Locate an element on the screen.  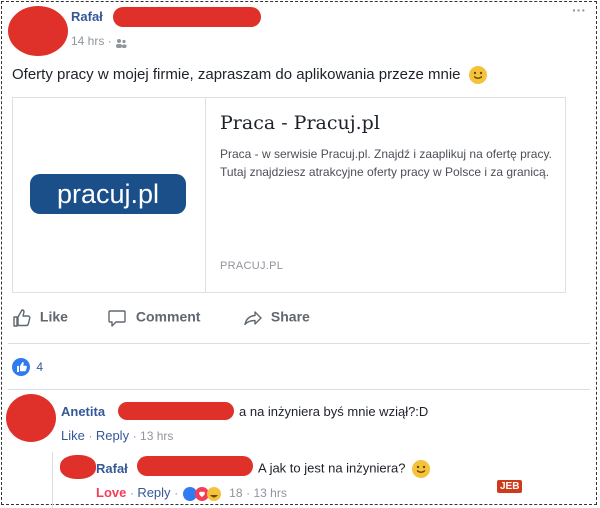
share-button: Share is located at coordinates (276, 318).